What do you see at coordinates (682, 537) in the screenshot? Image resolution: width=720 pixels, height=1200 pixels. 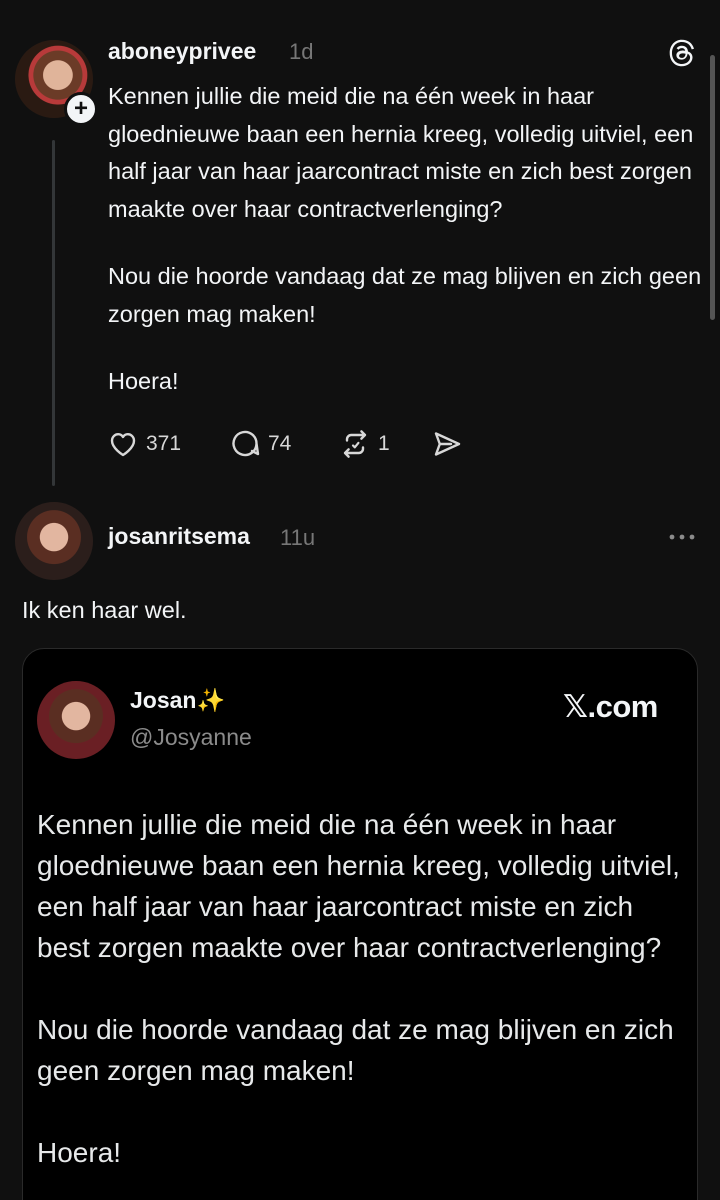 I see `more-options-icon` at bounding box center [682, 537].